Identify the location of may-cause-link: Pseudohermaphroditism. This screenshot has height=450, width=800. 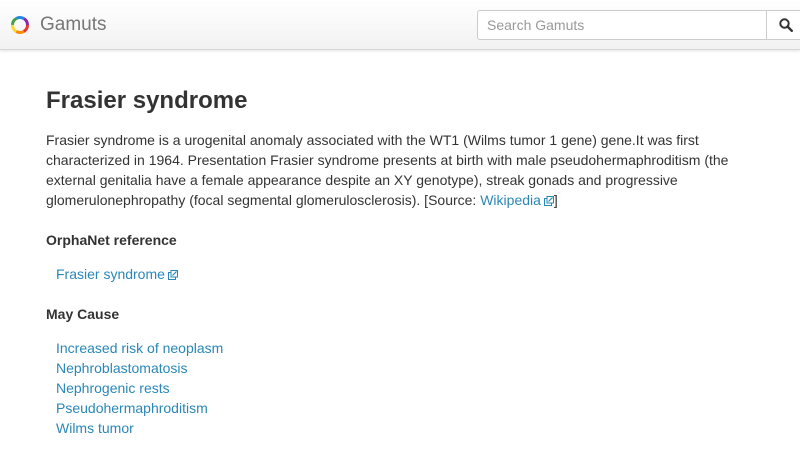
(132, 408).